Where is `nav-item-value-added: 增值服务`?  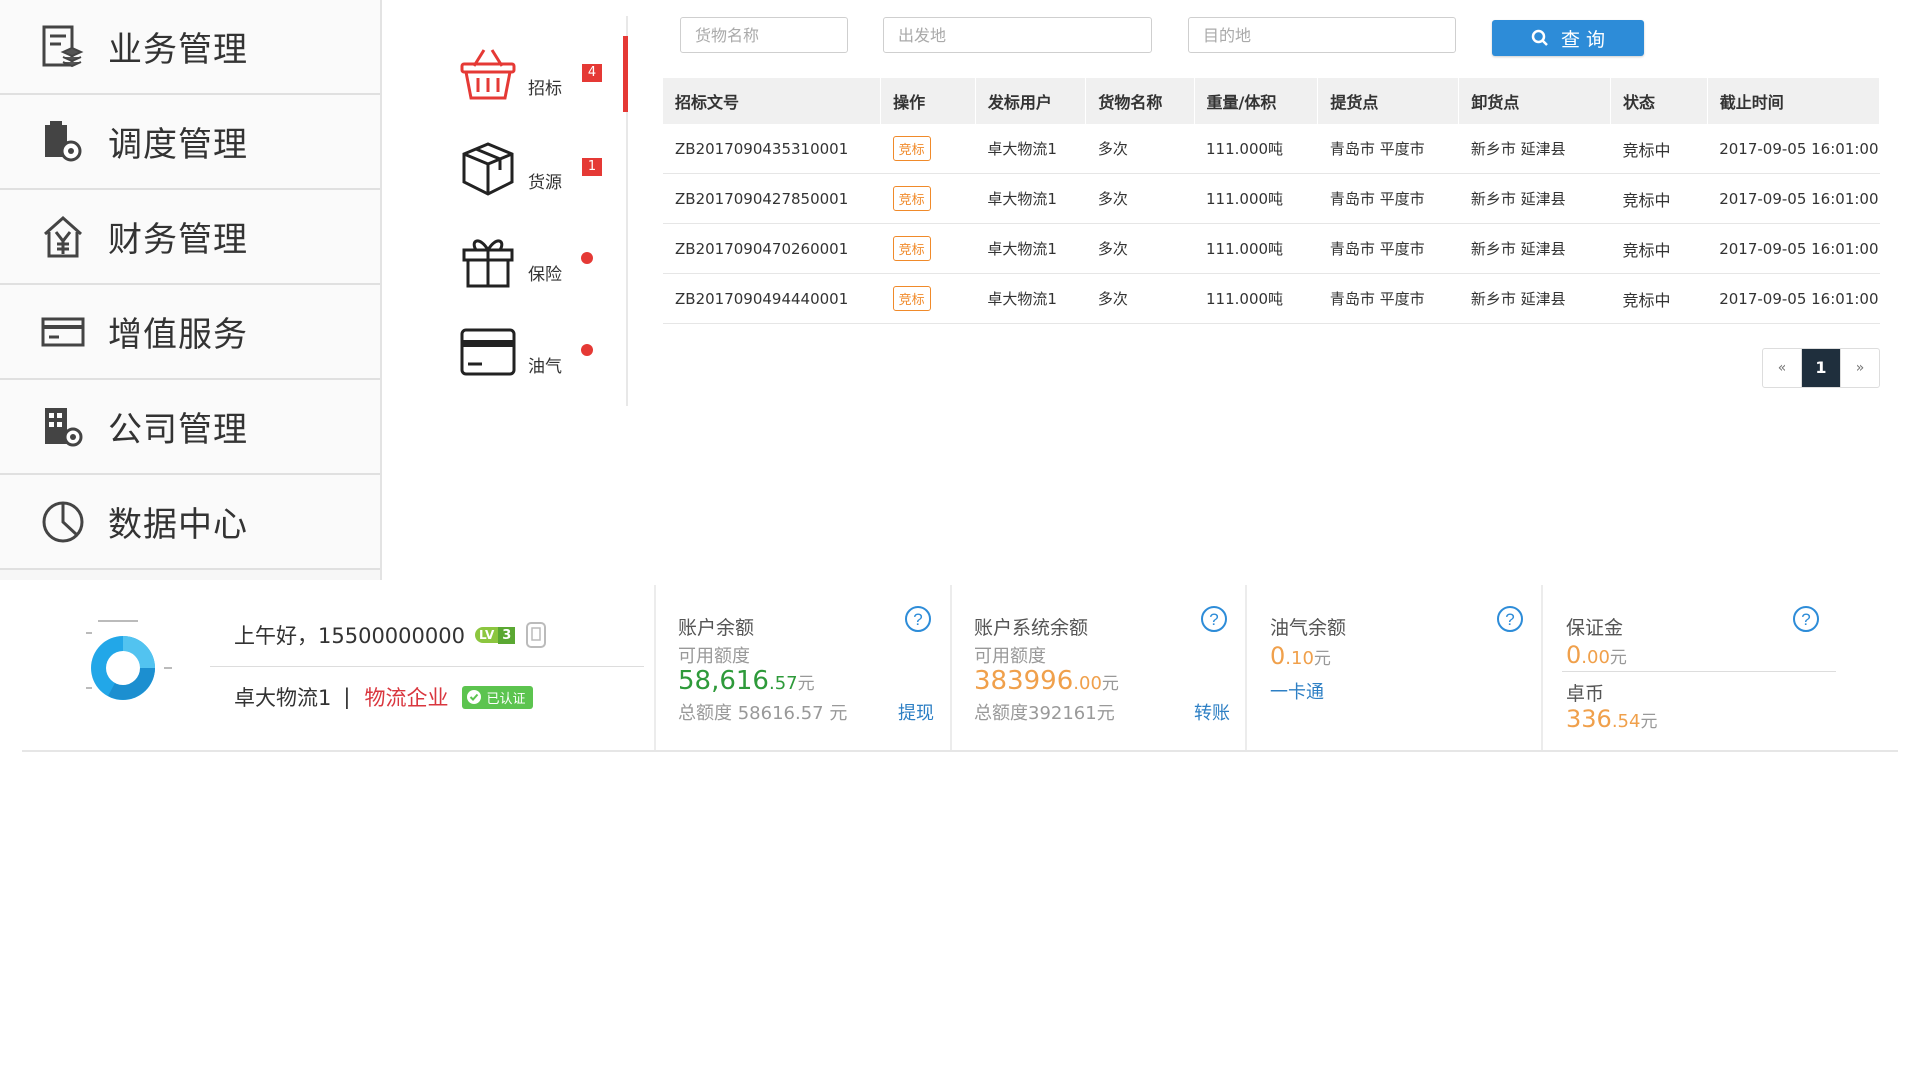
nav-item-value-added: 增值服务 is located at coordinates (190, 332).